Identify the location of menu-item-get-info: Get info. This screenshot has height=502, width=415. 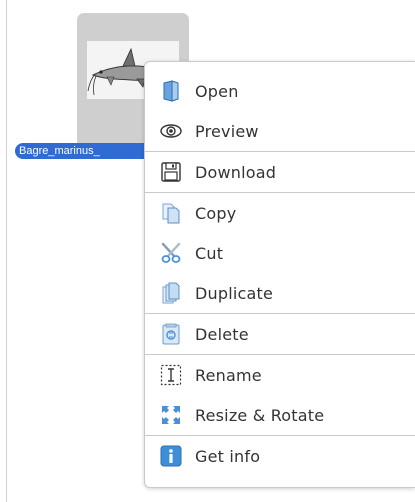
(280, 456).